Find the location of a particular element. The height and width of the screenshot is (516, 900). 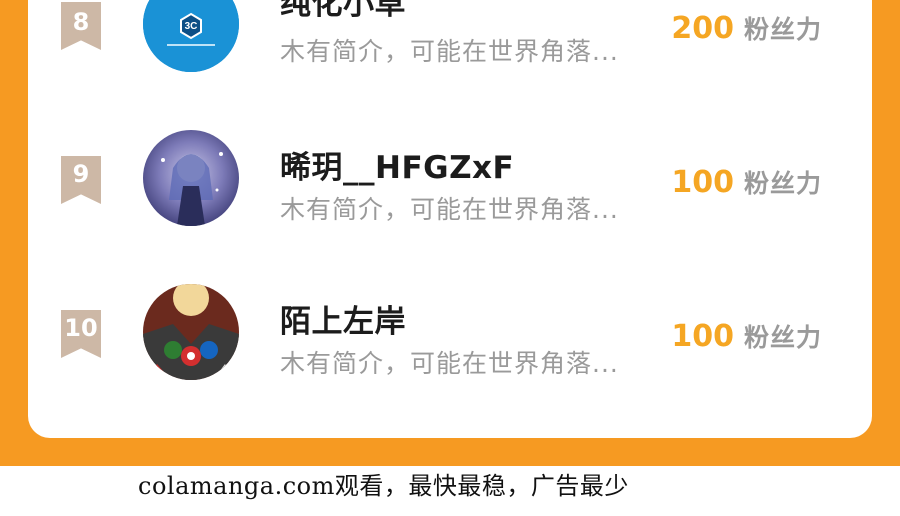

avatar-logo-text: 3C is located at coordinates (191, 26).